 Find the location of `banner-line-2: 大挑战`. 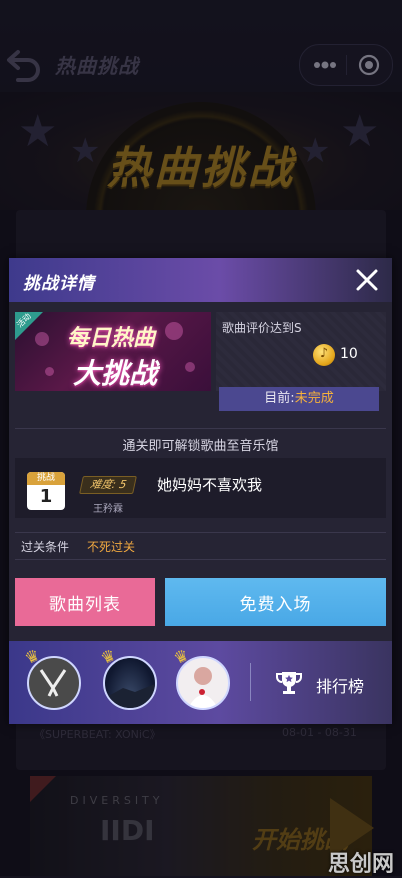

banner-line-2: 大挑战 is located at coordinates (115, 373).